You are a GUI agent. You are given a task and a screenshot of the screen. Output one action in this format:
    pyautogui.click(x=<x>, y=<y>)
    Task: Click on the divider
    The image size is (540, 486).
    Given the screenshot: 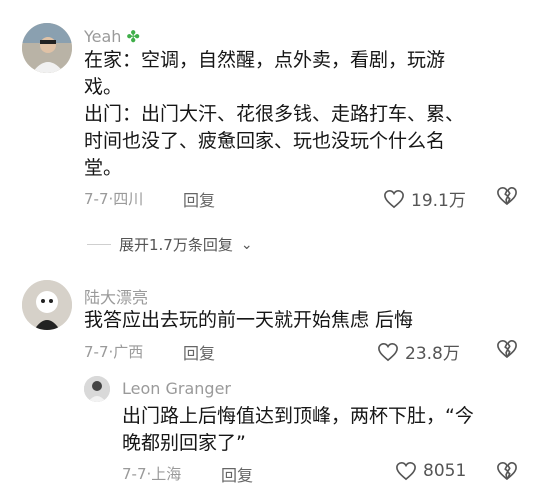 What is the action you would take?
    pyautogui.click(x=99, y=244)
    